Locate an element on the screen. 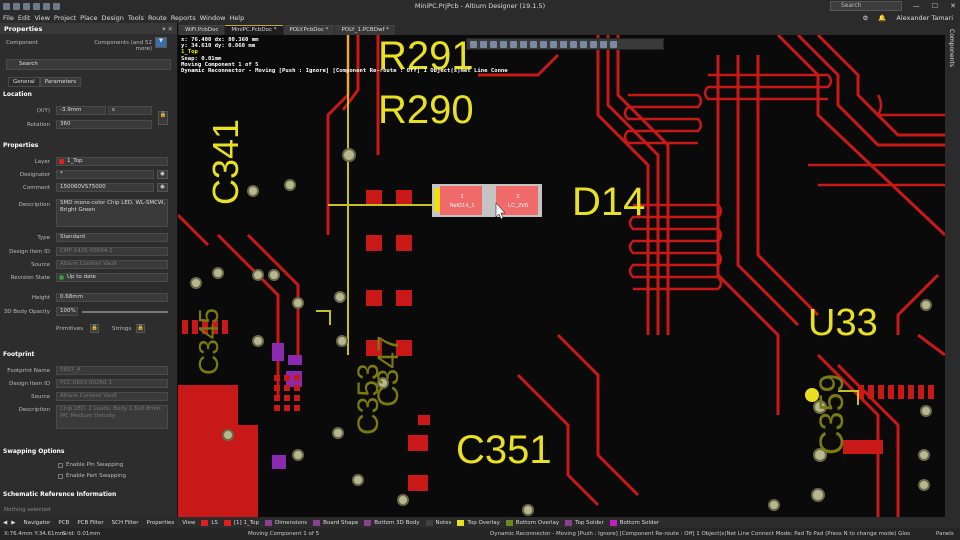 The image size is (960, 540). height-field: 0.68mm is located at coordinates (112, 297).